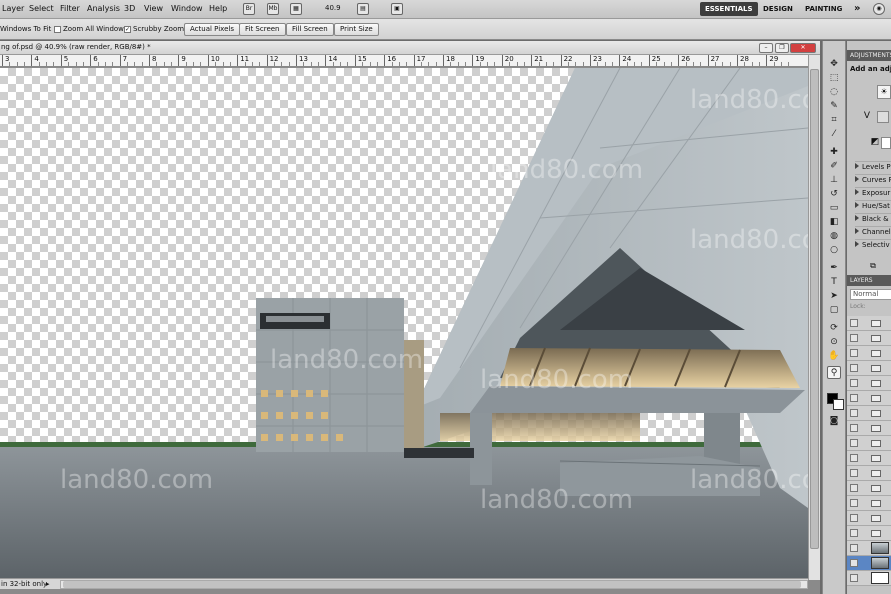 The image size is (891, 594). What do you see at coordinates (823, 9) in the screenshot?
I see `workspace-painting: PAINTING` at bounding box center [823, 9].